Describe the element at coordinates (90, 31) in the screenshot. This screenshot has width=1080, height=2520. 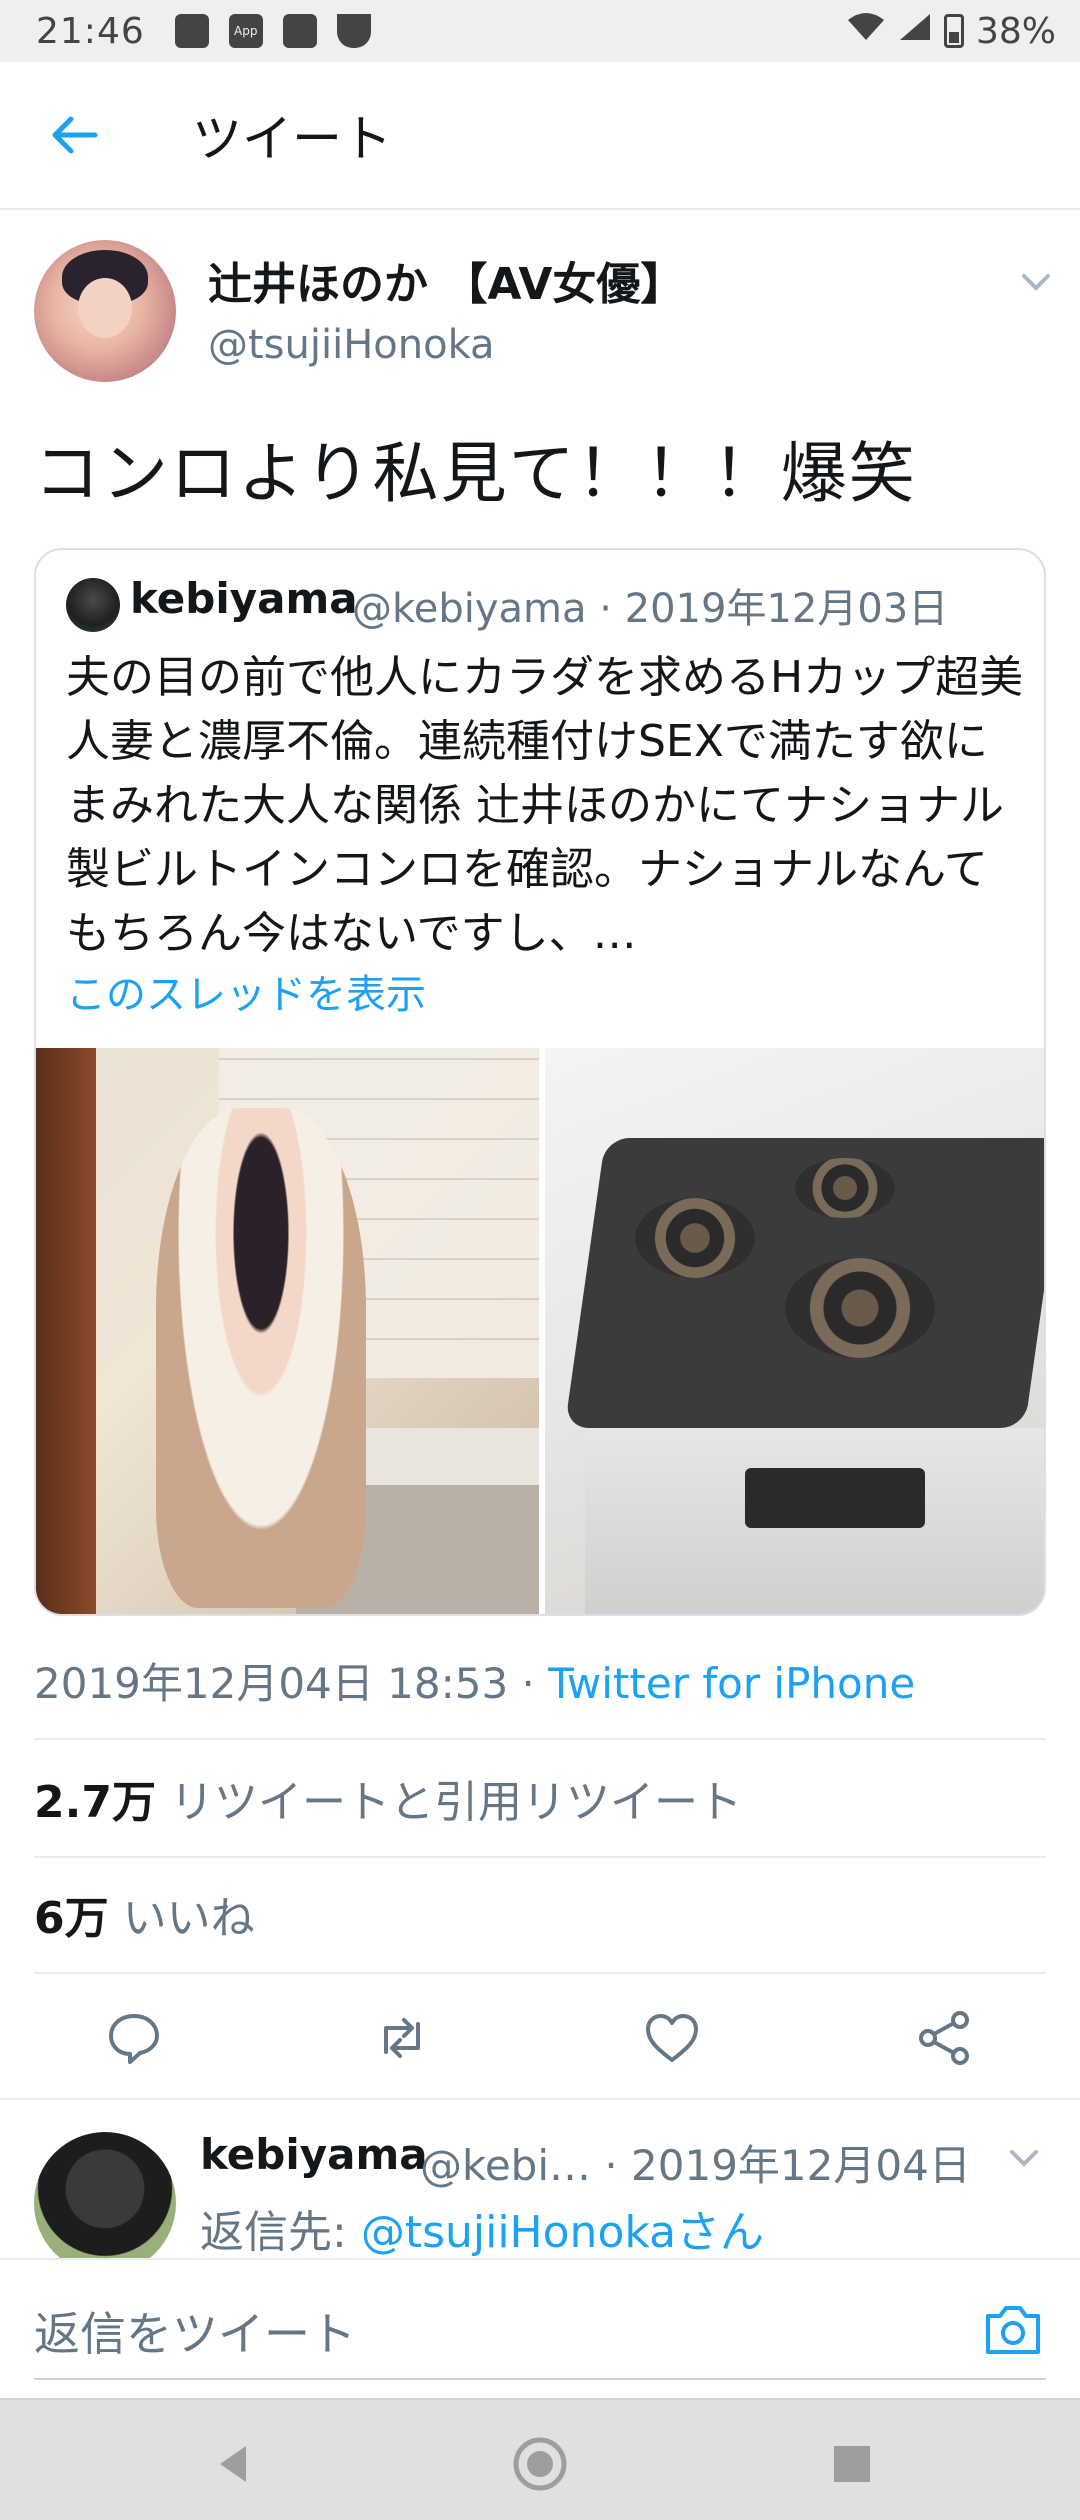
I see `status-time: 21:46` at that location.